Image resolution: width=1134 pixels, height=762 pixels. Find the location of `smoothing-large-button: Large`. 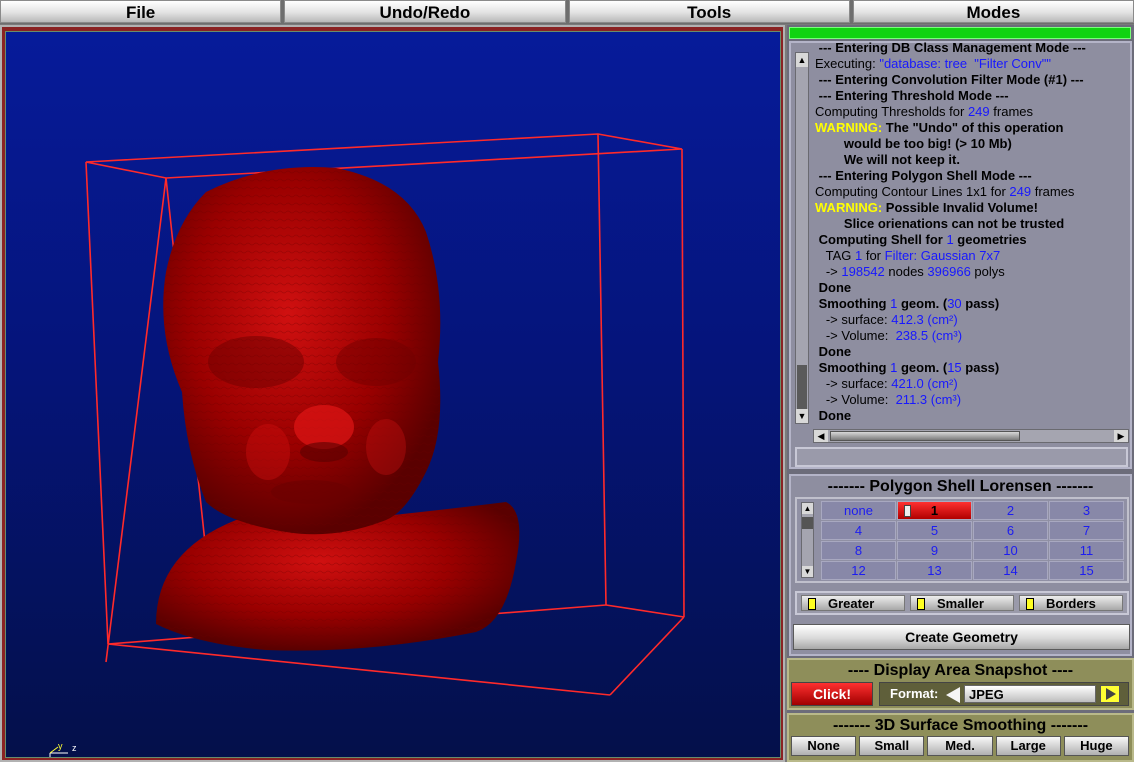

smoothing-large-button: Large is located at coordinates (1028, 746).